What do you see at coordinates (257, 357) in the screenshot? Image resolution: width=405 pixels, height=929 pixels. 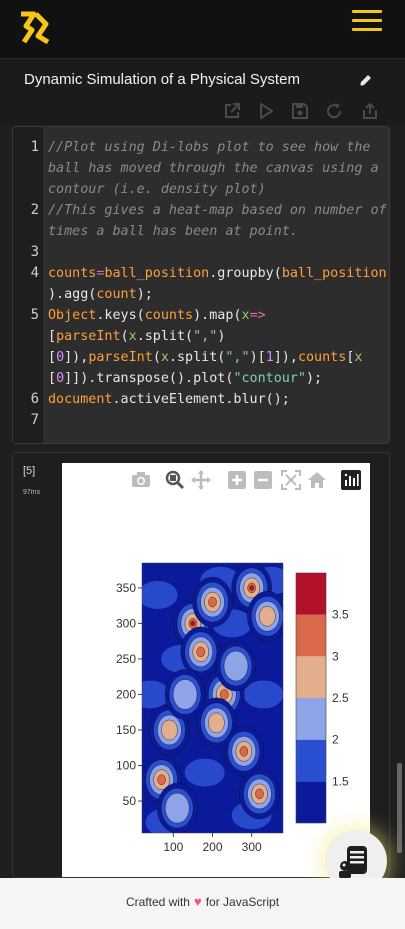 I see `code-token: )[` at bounding box center [257, 357].